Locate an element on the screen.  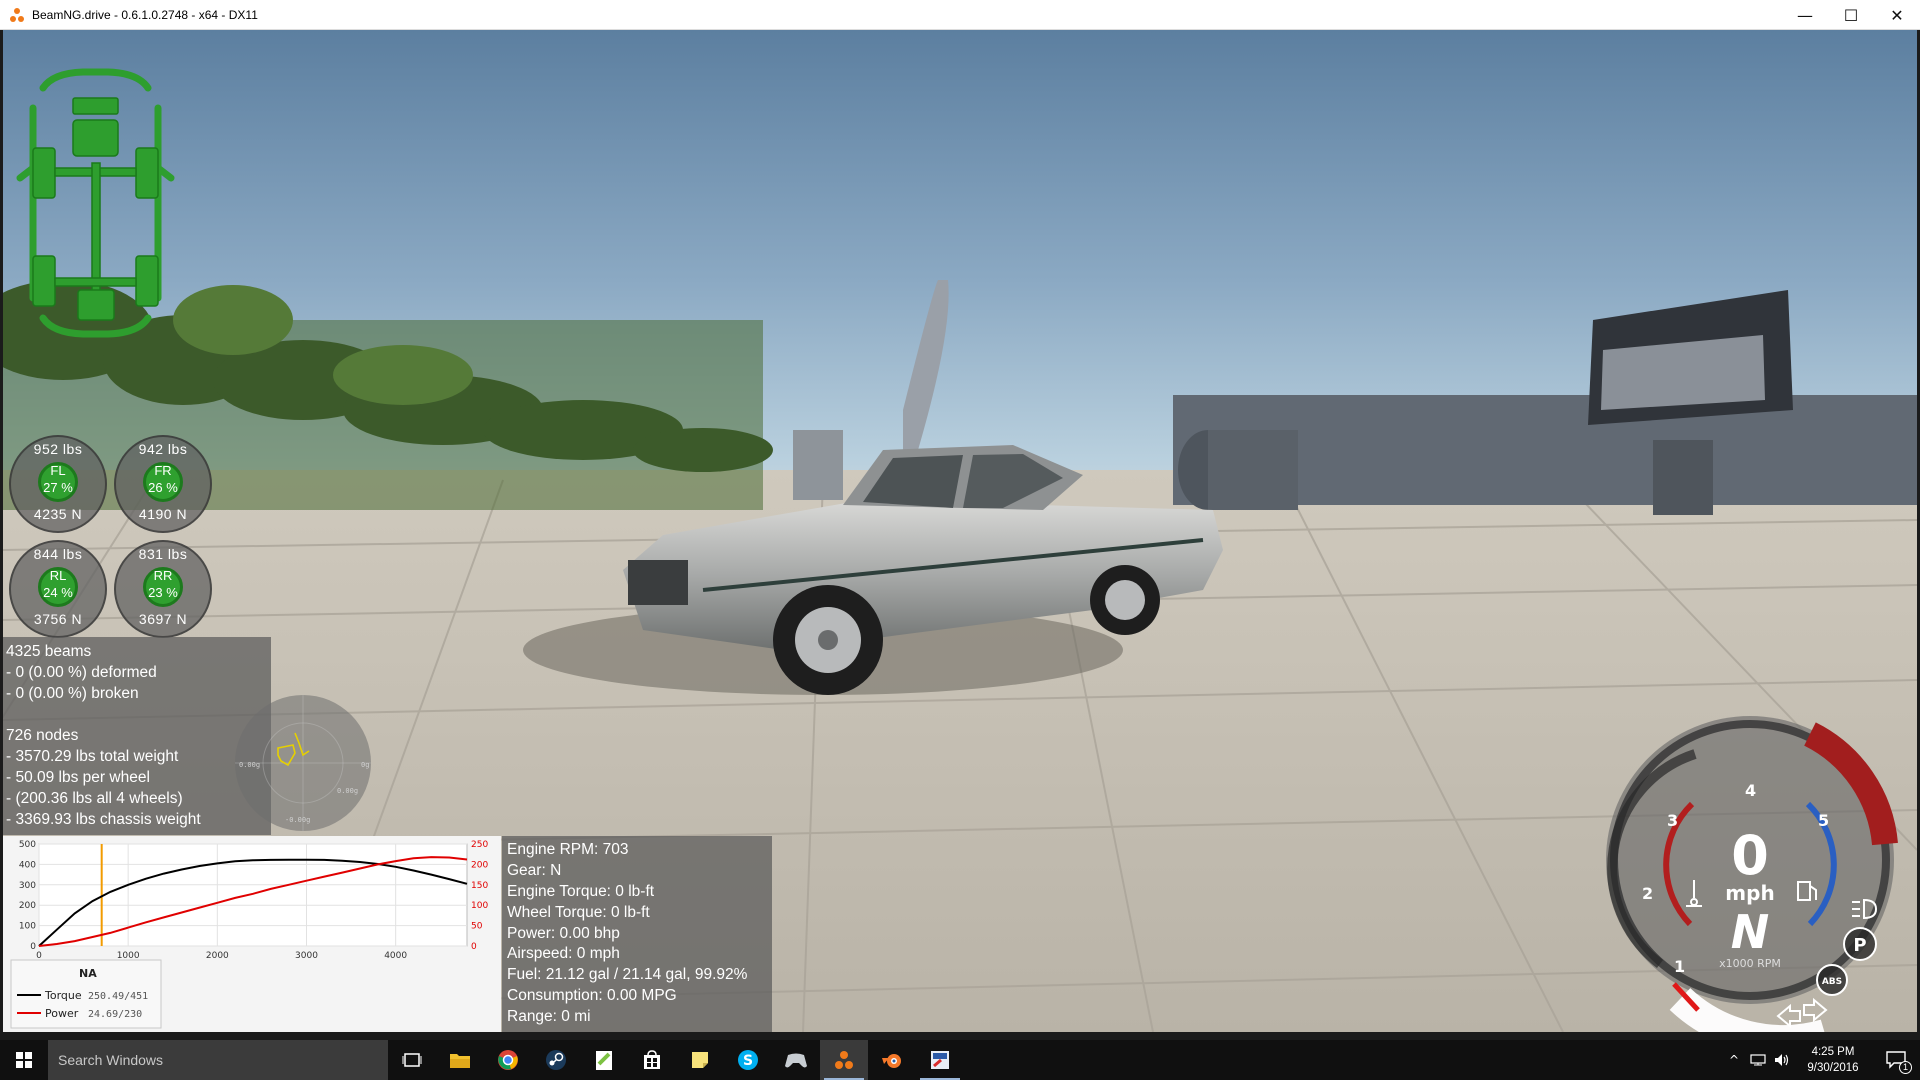
beamng-icon is located at coordinates (844, 1060).